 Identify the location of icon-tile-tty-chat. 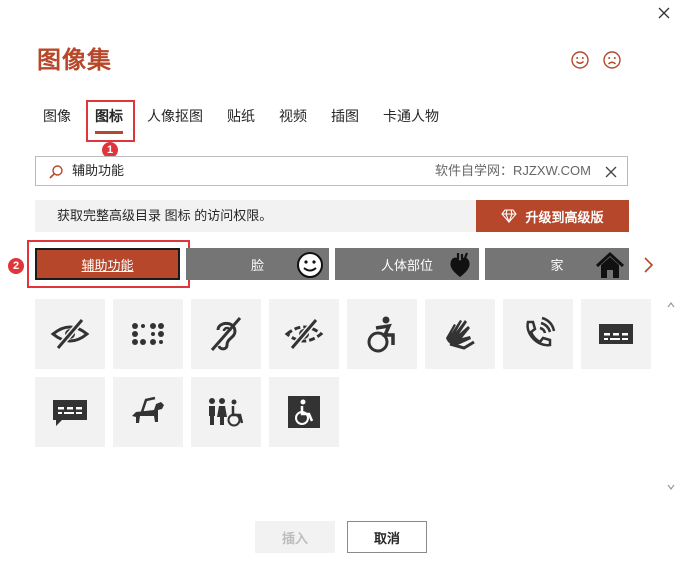
(70, 412).